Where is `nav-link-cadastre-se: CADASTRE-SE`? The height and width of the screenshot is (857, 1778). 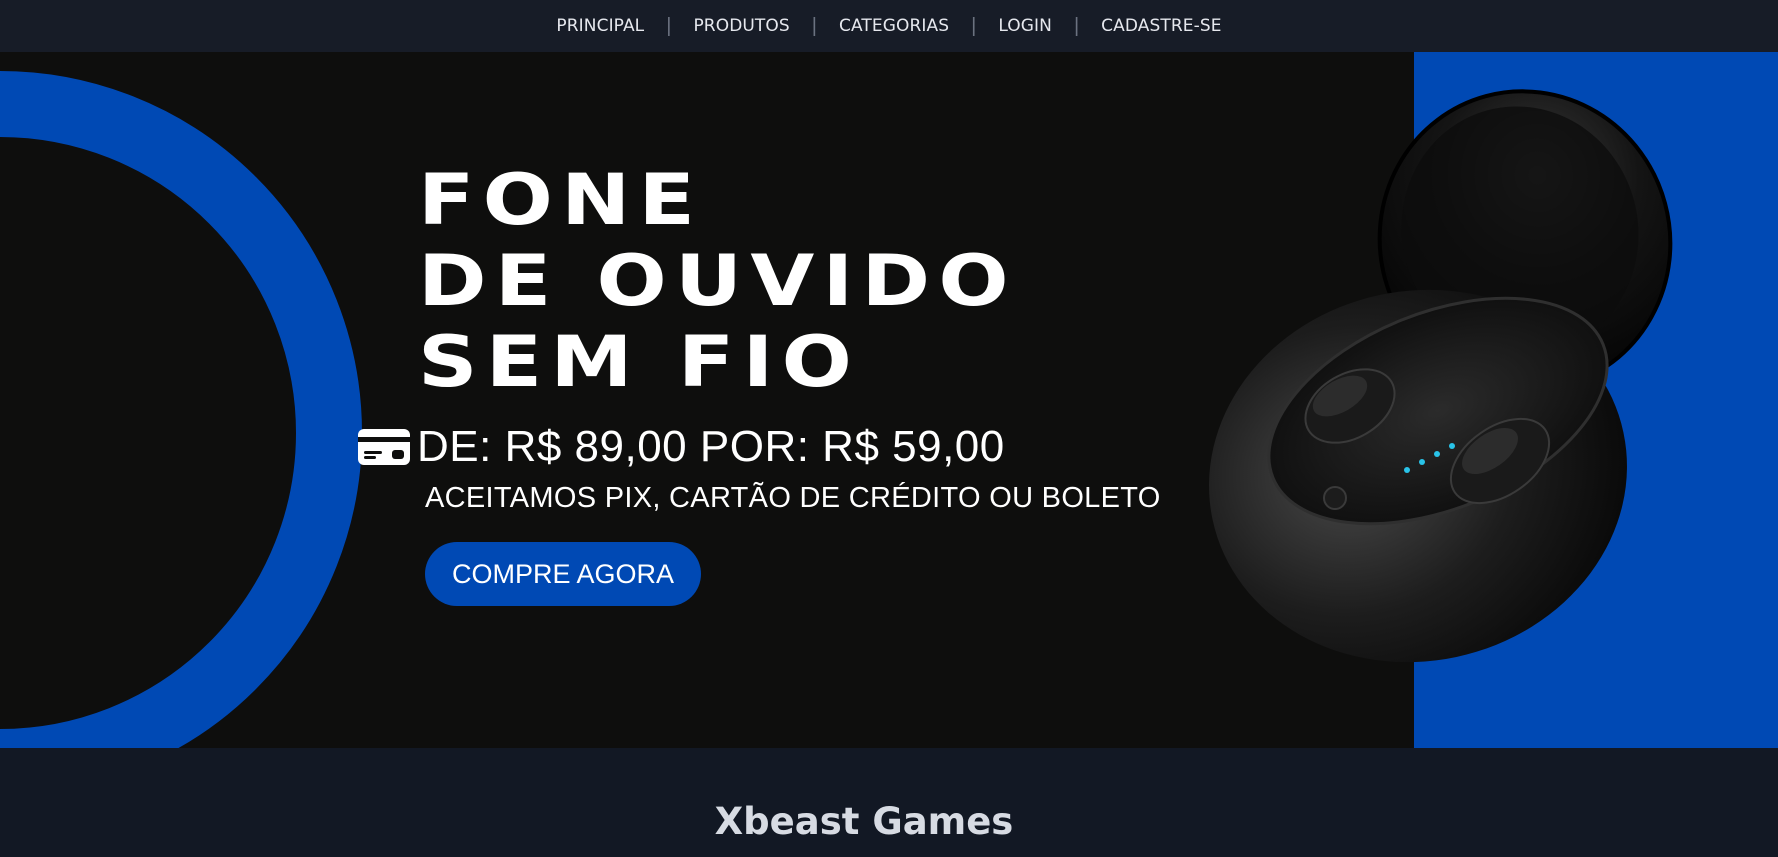 nav-link-cadastre-se: CADASTRE-SE is located at coordinates (1161, 26).